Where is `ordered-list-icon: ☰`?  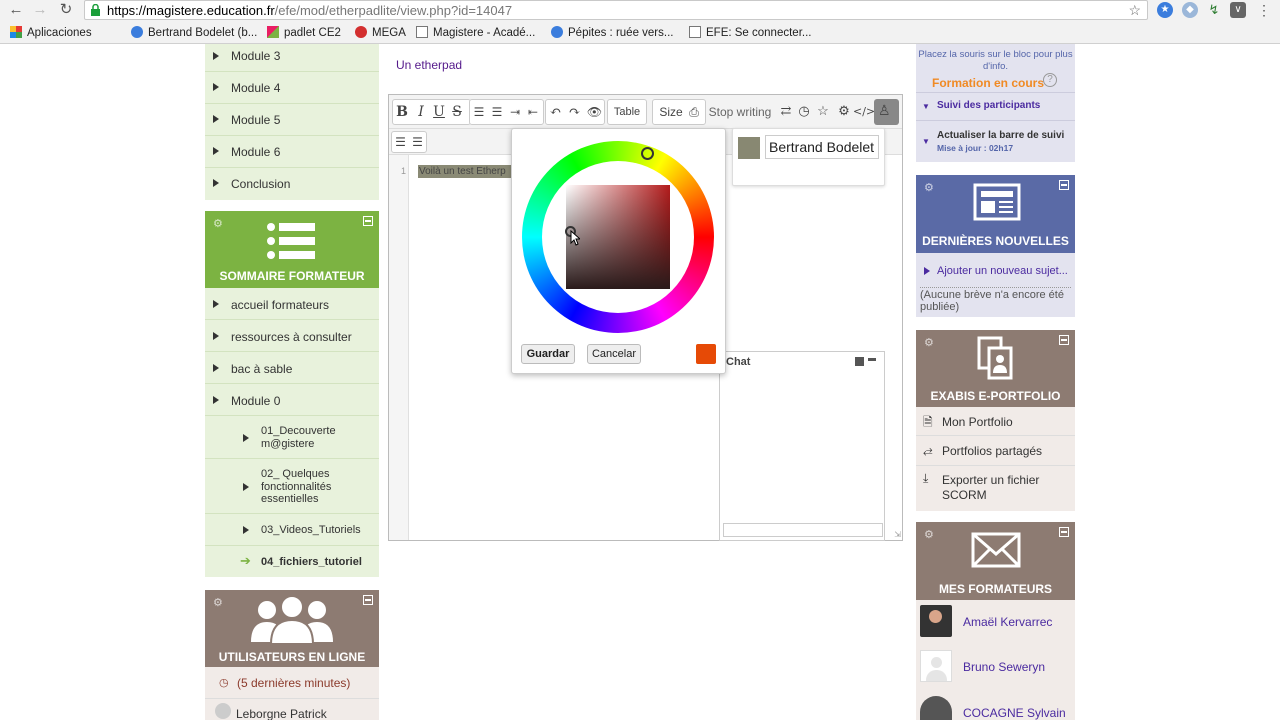 ordered-list-icon: ☰ is located at coordinates (479, 112).